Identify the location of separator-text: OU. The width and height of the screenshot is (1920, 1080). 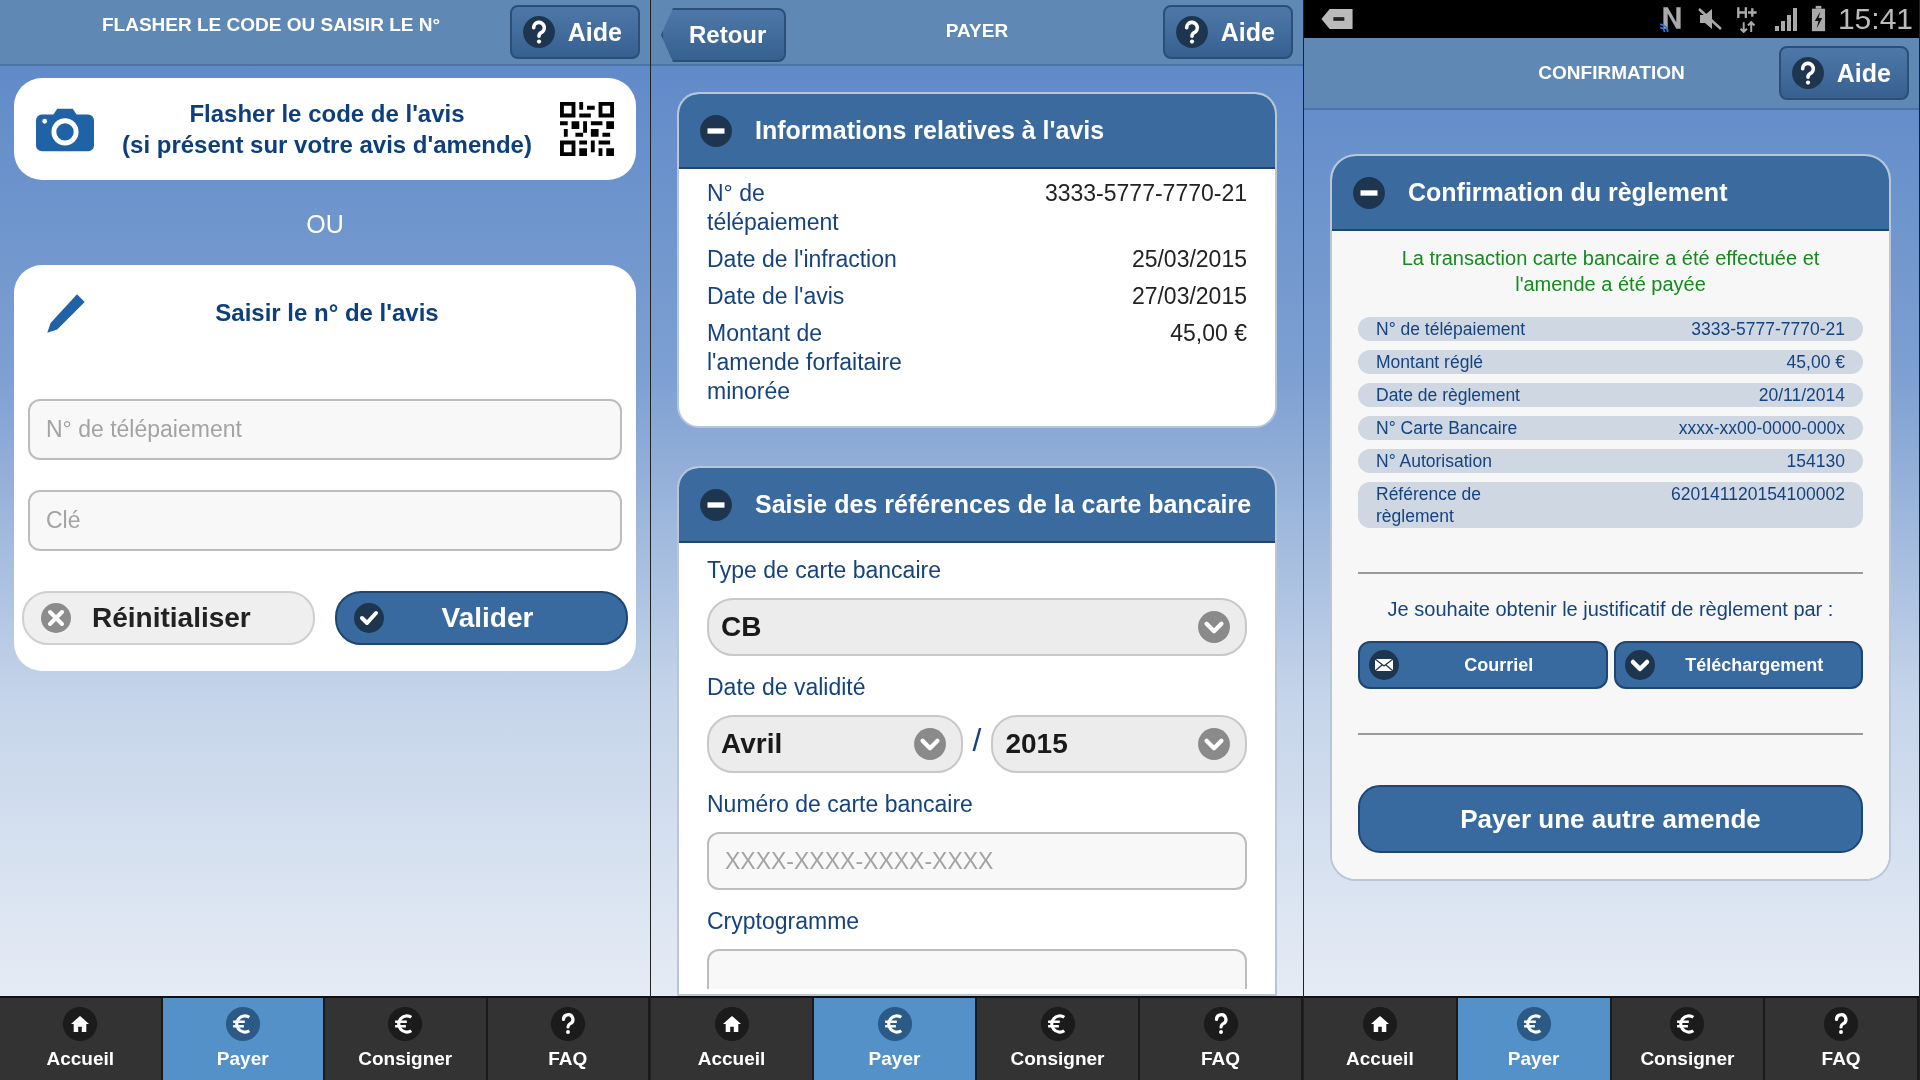
(325, 224).